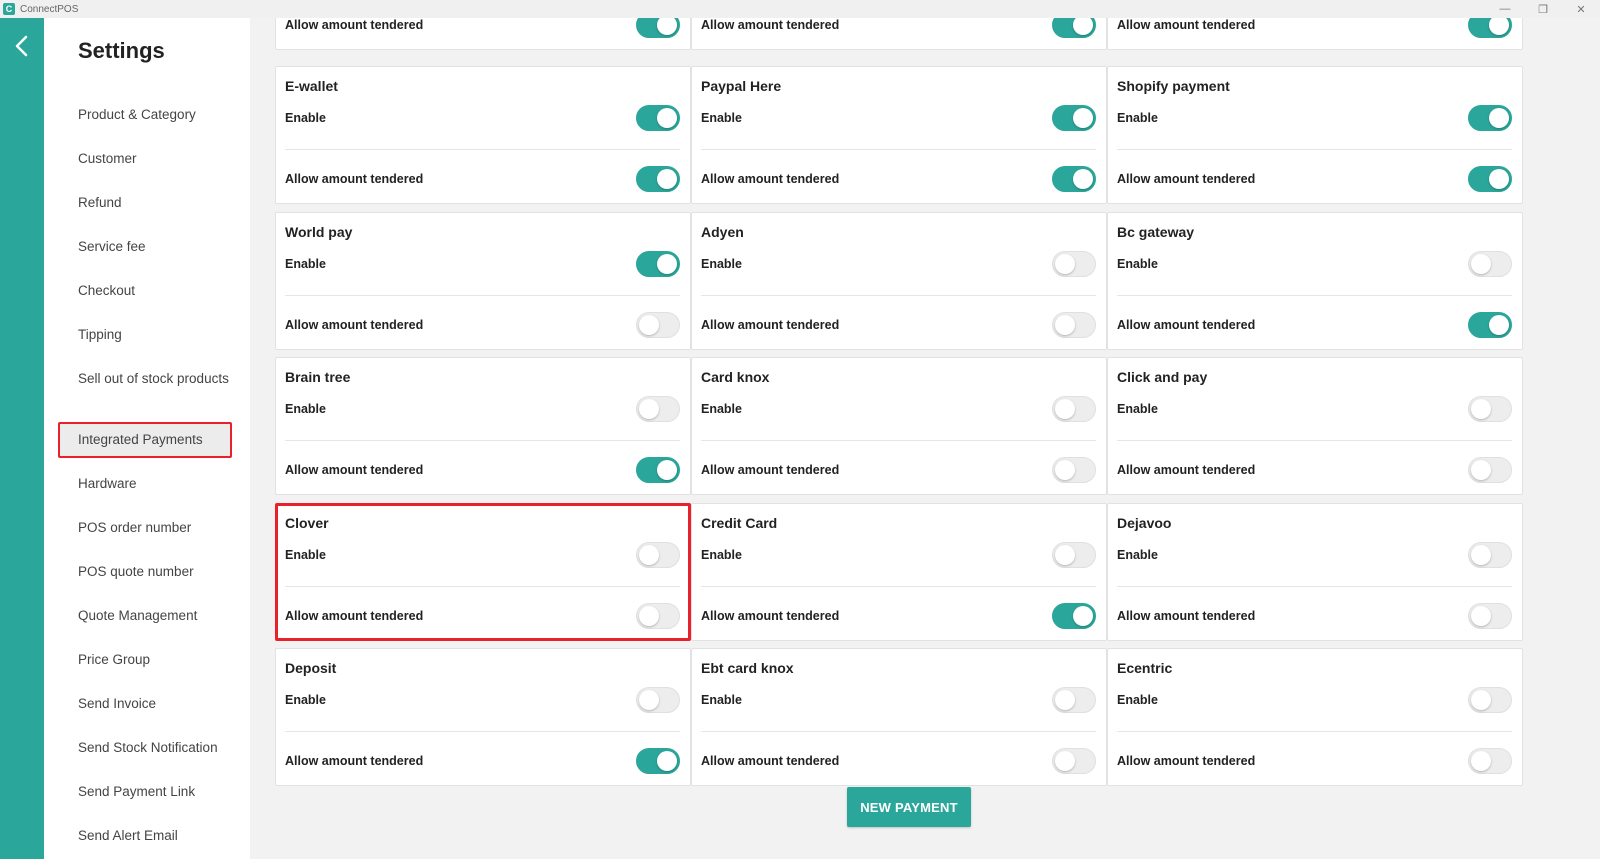 This screenshot has width=1600, height=859. What do you see at coordinates (145, 440) in the screenshot?
I see `sidebar-item-integrated-payments: Integrated Payments` at bounding box center [145, 440].